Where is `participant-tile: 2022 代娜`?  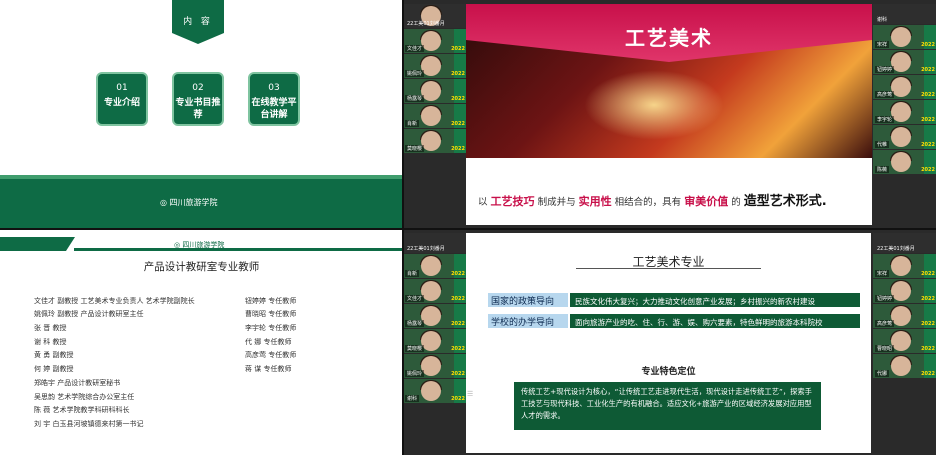 participant-tile: 2022 代娜 is located at coordinates (904, 366).